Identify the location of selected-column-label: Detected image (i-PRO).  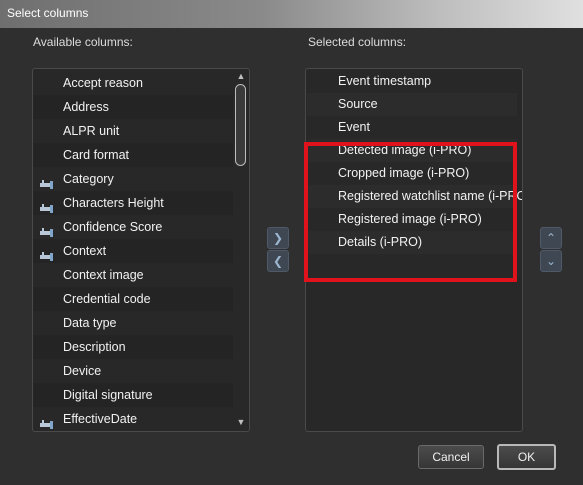
(405, 150).